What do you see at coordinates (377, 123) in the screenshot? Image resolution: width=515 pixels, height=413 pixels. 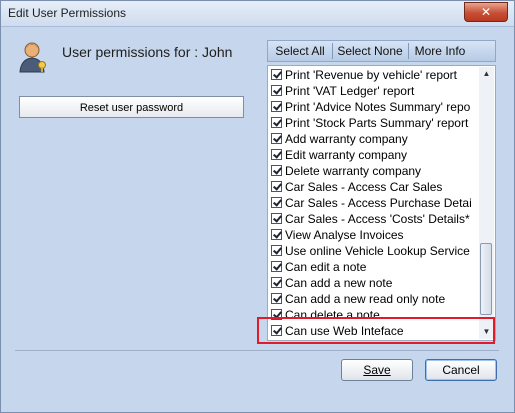 I see `permission-label: Print 'Stock Parts Summary' report` at bounding box center [377, 123].